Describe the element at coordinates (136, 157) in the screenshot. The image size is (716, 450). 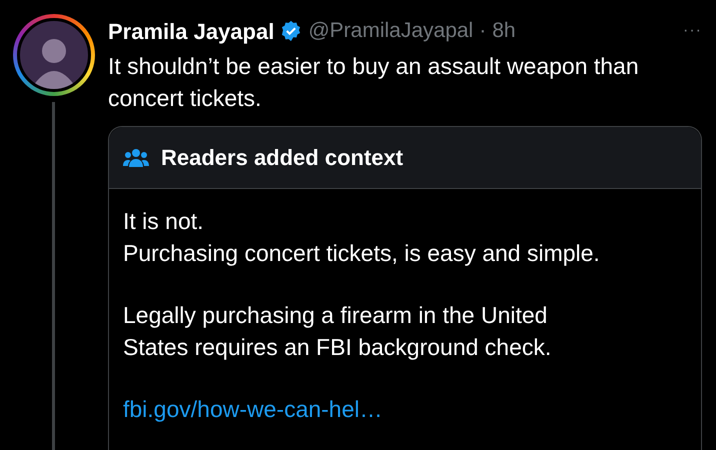
I see `people-icon` at that location.